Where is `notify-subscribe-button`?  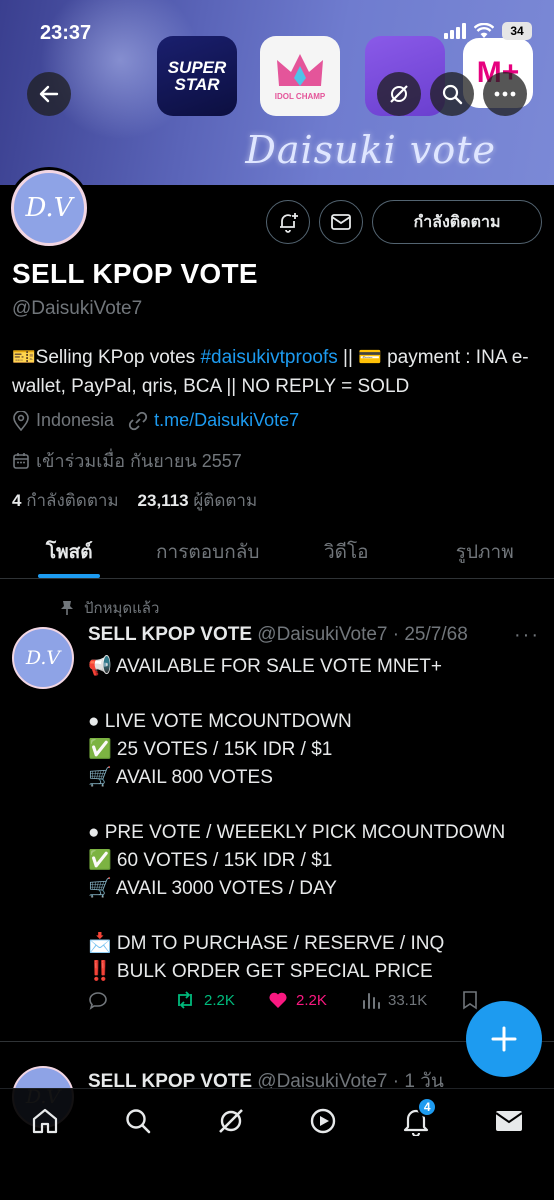
notify-subscribe-button is located at coordinates (288, 222).